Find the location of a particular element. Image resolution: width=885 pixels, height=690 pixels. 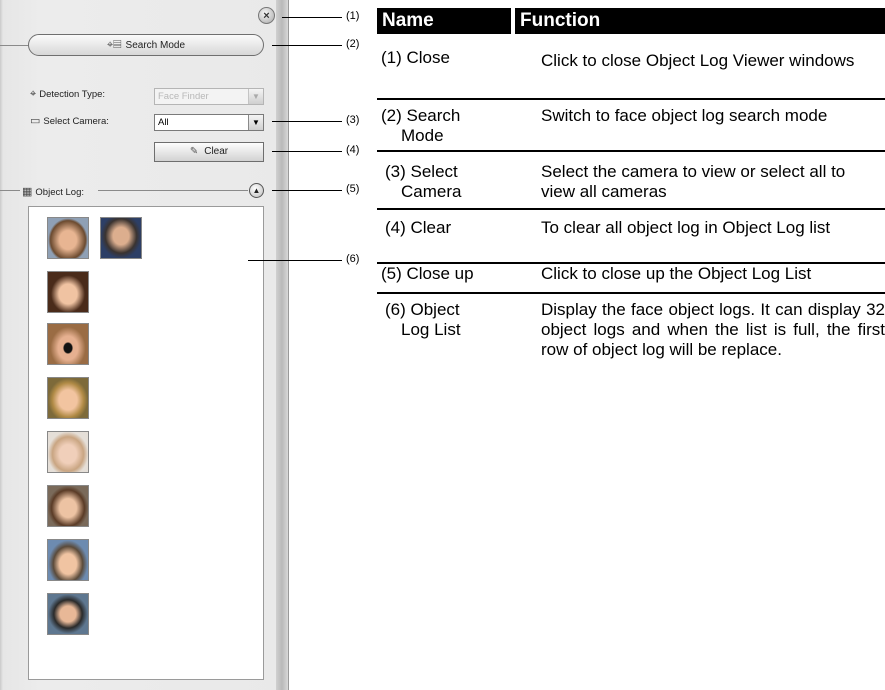

row-function: Click to close up the Object Log List is located at coordinates (676, 273).